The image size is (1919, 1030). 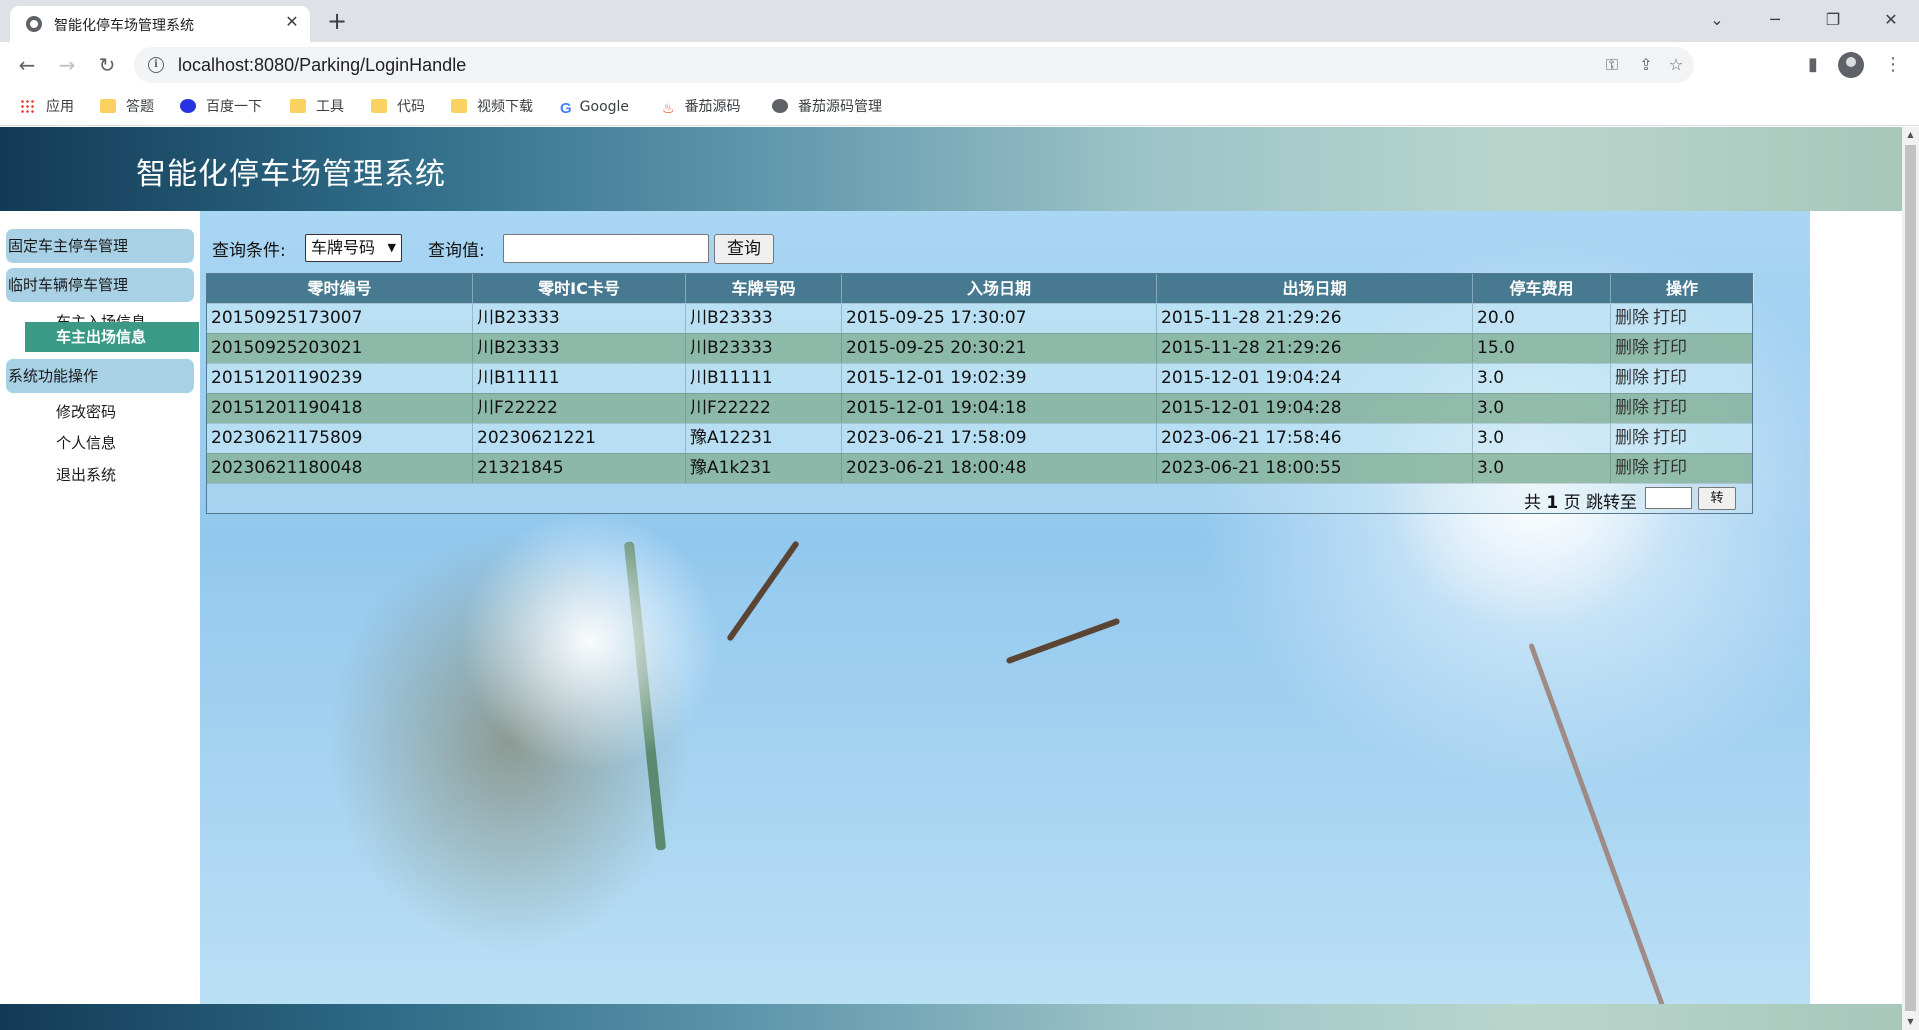 What do you see at coordinates (340, 438) in the screenshot?
I see `cell-temp-id: 20230621175809` at bounding box center [340, 438].